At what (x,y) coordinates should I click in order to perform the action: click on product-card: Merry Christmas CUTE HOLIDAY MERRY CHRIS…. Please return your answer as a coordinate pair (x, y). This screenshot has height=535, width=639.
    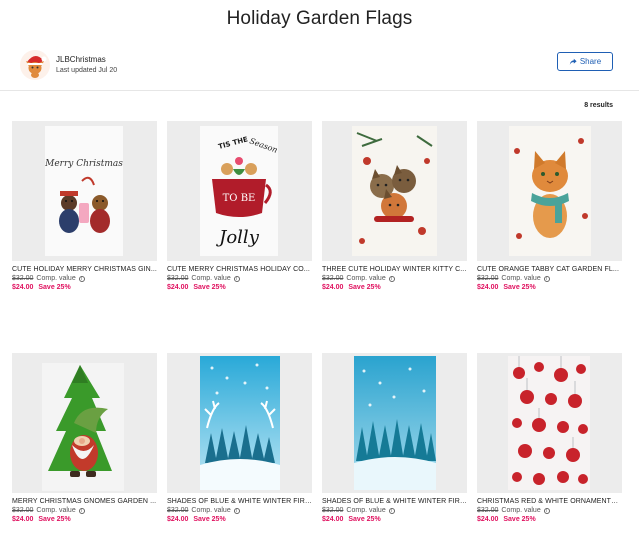
    Looking at the image, I should click on (84, 206).